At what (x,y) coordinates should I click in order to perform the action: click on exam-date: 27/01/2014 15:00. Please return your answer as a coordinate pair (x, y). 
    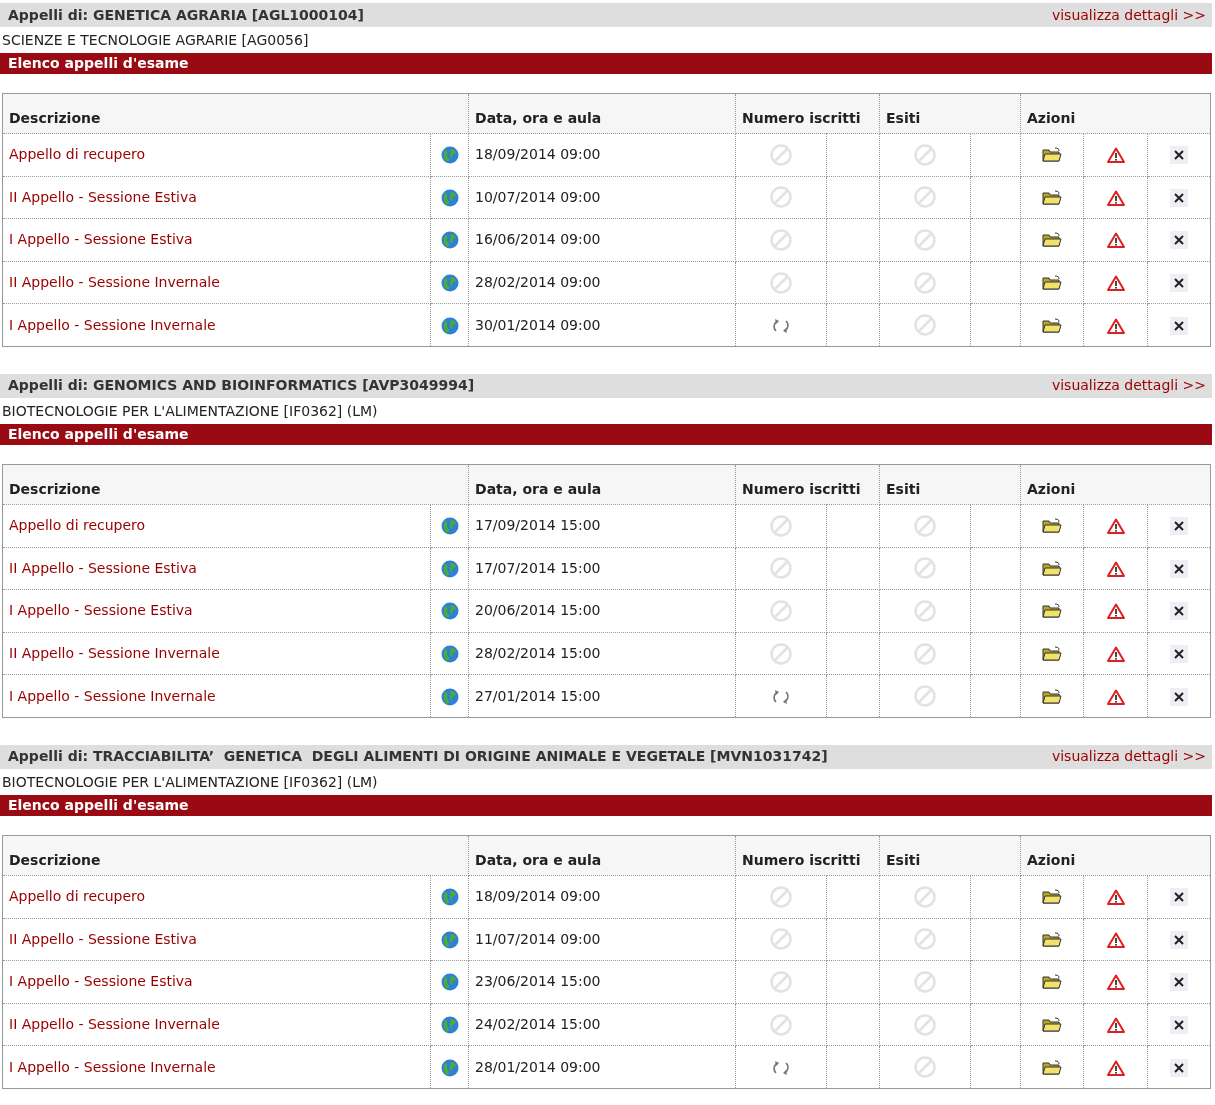
    Looking at the image, I should click on (538, 695).